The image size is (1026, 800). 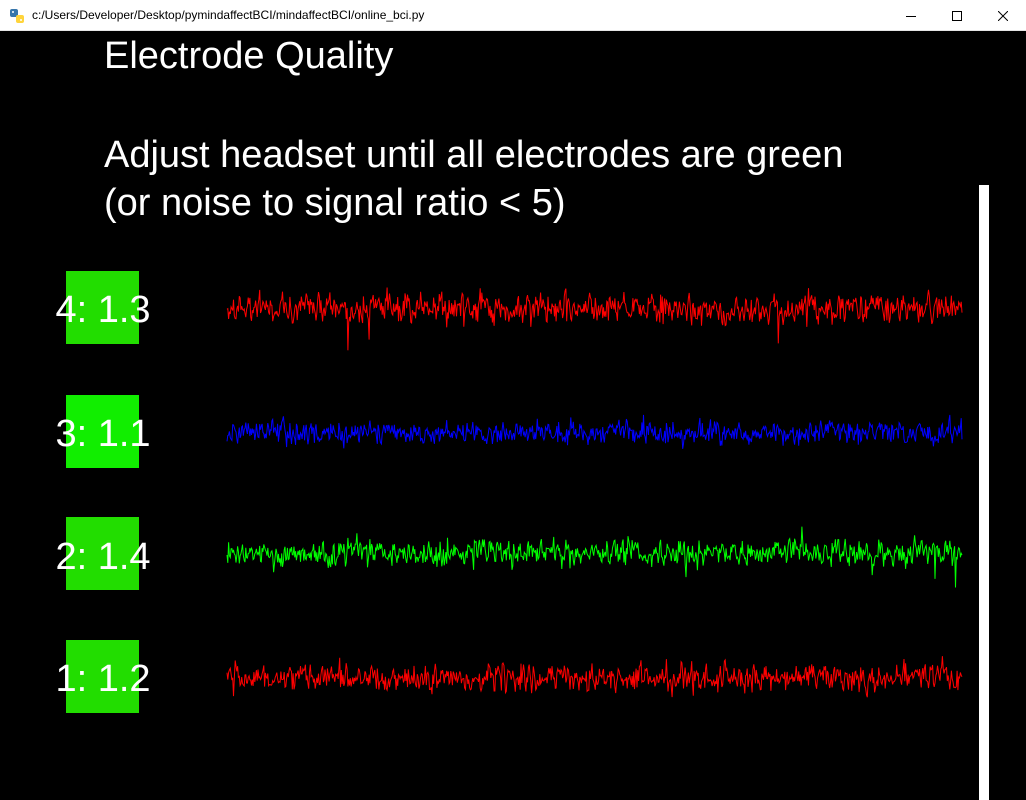 What do you see at coordinates (594, 319) in the screenshot?
I see `channel-4-trace` at bounding box center [594, 319].